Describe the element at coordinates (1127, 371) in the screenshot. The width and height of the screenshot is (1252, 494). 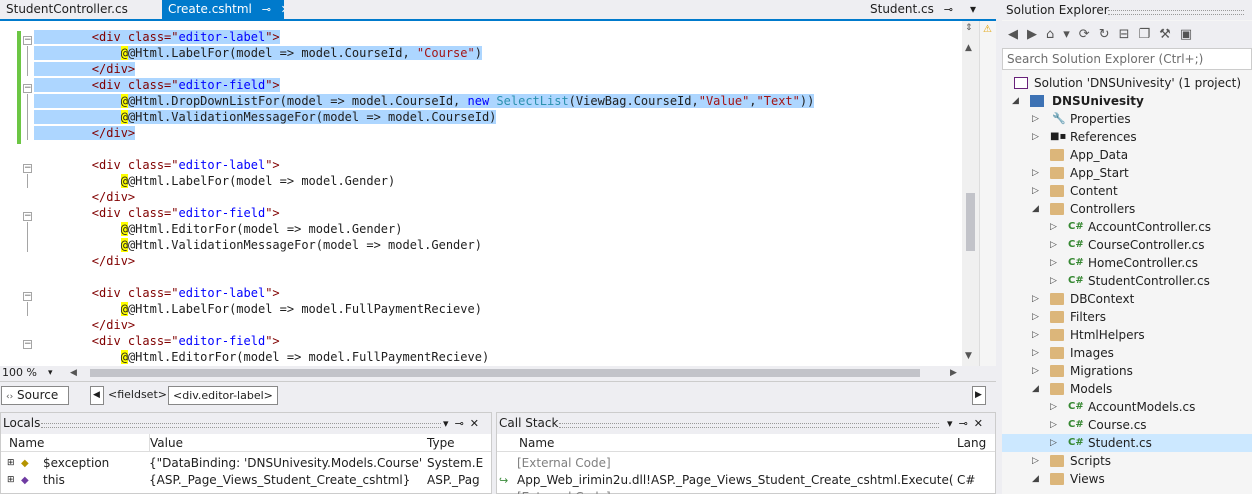
I see `tree-item-migrations: ▷ Migrations` at that location.